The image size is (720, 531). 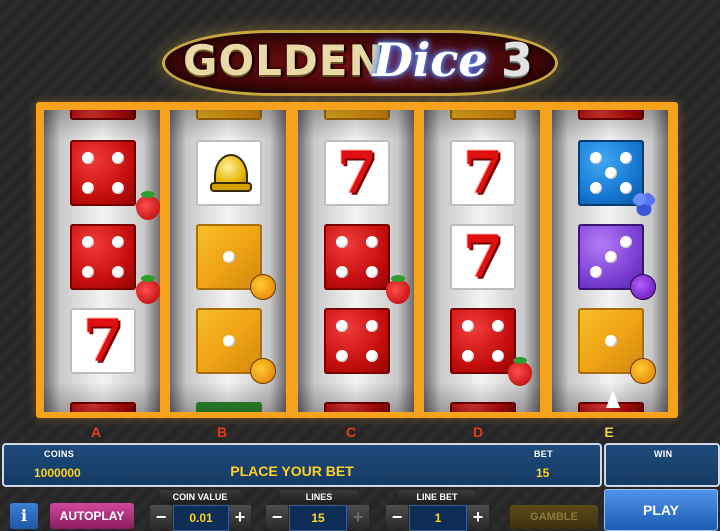 I want to click on win-panel: WIN, so click(x=662, y=465).